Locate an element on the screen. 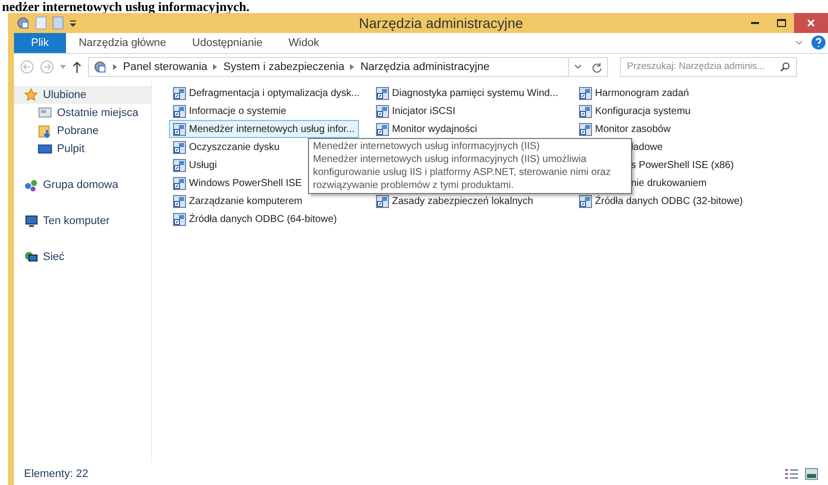 This screenshot has height=485, width=828. close-button is located at coordinates (811, 23).